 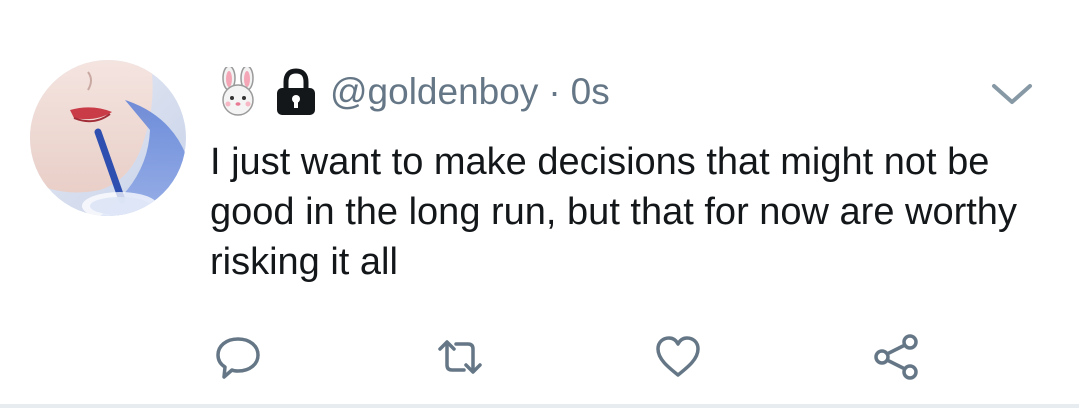 I want to click on user-handle: @goldenboy, so click(x=434, y=92).